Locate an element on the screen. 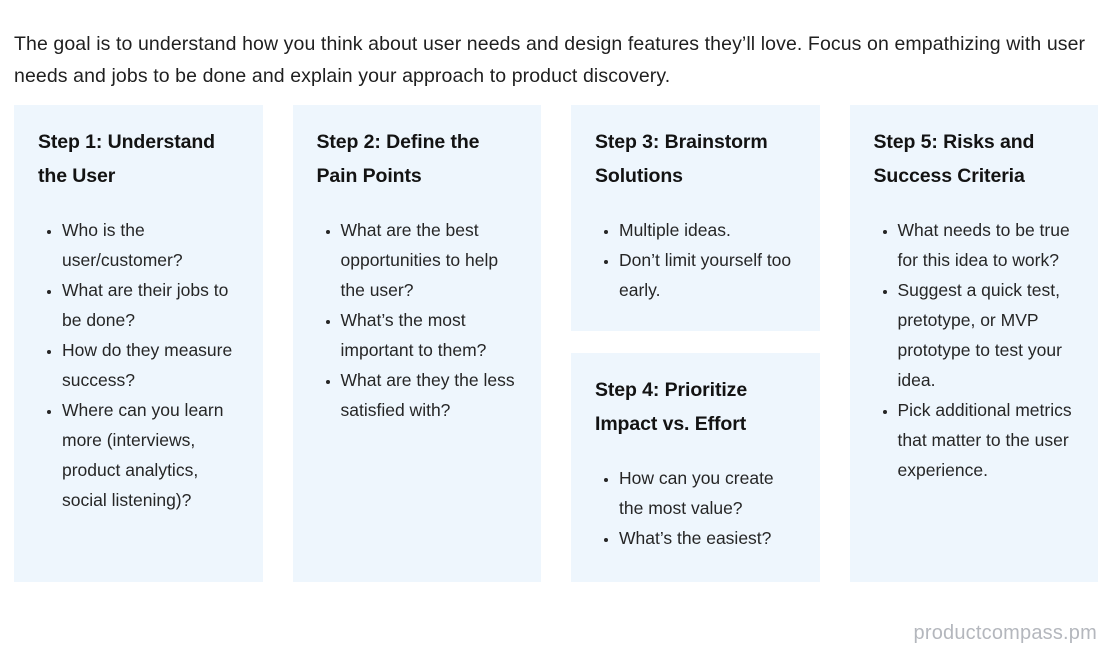  list-item: What are they the less satisfied with? is located at coordinates (432, 395).